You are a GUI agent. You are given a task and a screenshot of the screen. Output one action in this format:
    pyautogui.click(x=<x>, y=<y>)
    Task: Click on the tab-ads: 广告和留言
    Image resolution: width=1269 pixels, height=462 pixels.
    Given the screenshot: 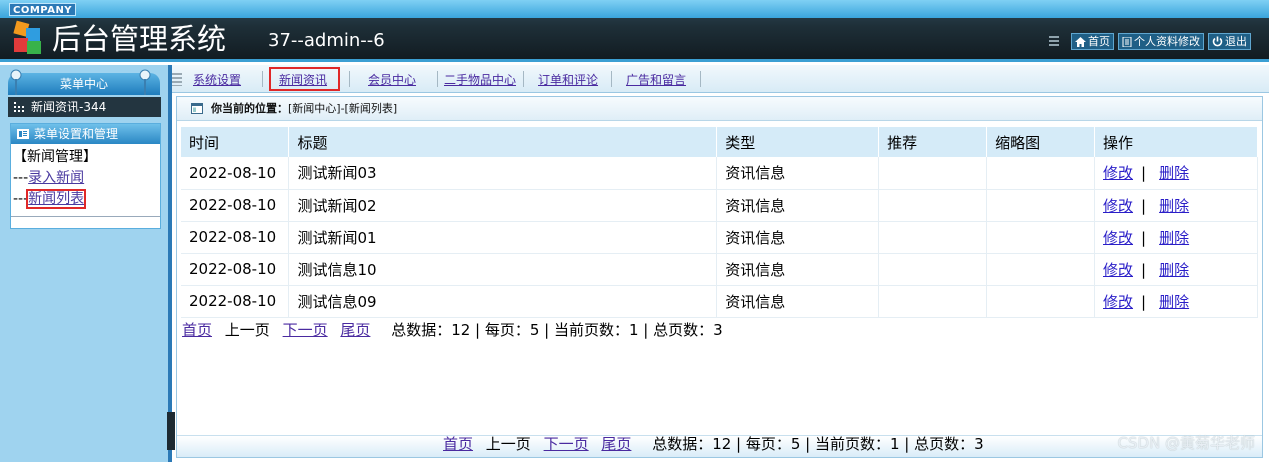 What is the action you would take?
    pyautogui.click(x=656, y=80)
    